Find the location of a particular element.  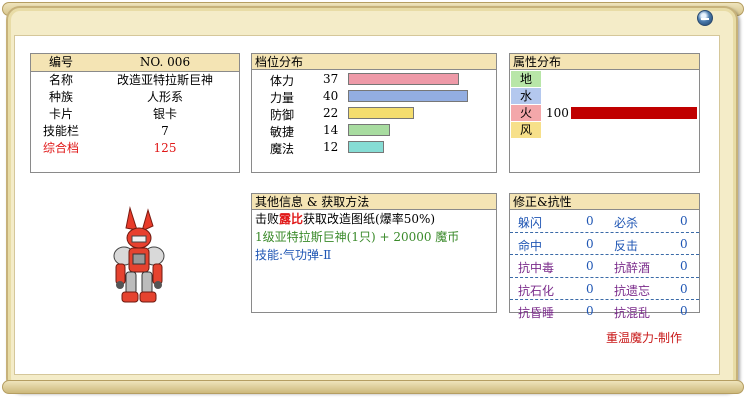

basic-key: 种族 is located at coordinates (60, 97).